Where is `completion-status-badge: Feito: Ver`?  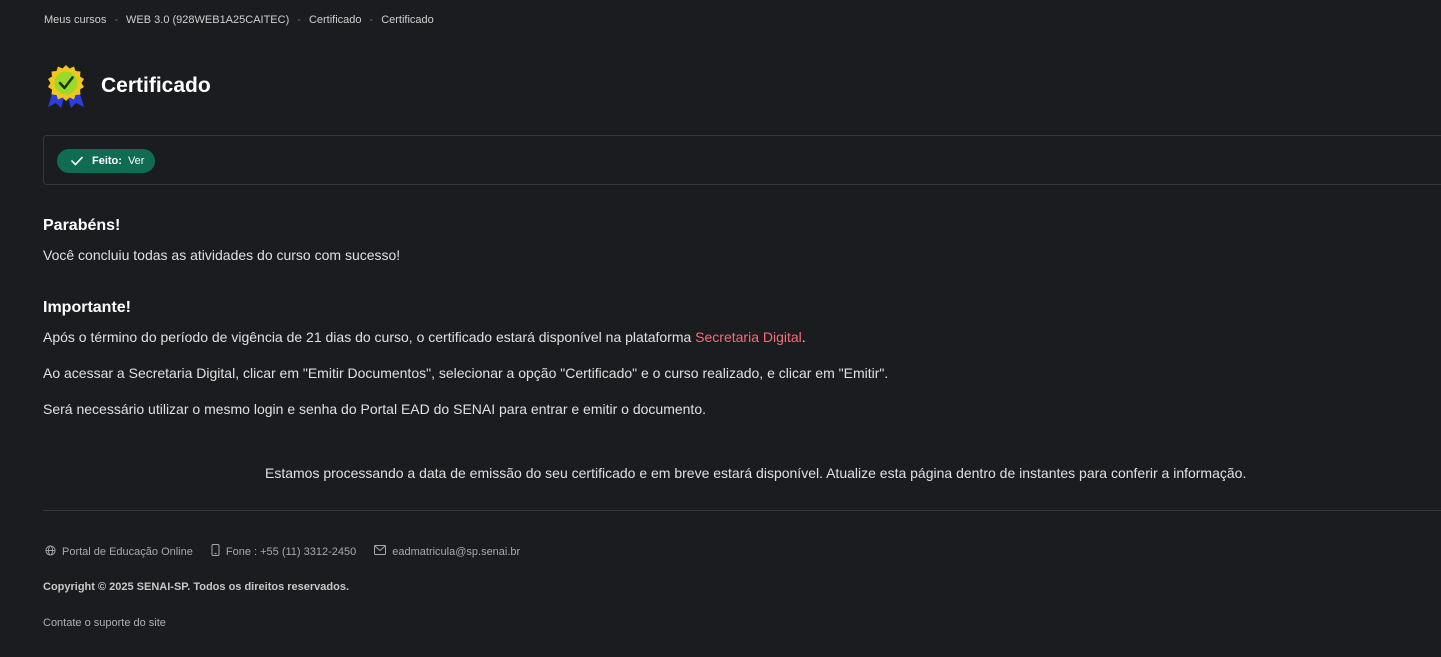
completion-status-badge: Feito: Ver is located at coordinates (106, 161).